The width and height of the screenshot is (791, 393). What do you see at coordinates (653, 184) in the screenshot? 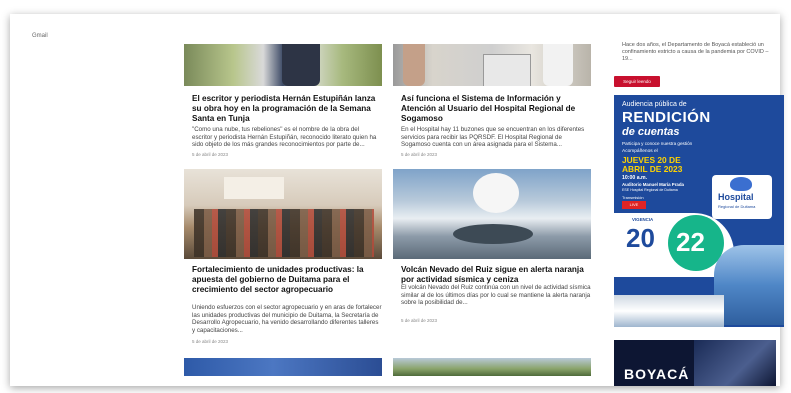
I see `banner-venue: Auditorio Manuel María Prada` at bounding box center [653, 184].